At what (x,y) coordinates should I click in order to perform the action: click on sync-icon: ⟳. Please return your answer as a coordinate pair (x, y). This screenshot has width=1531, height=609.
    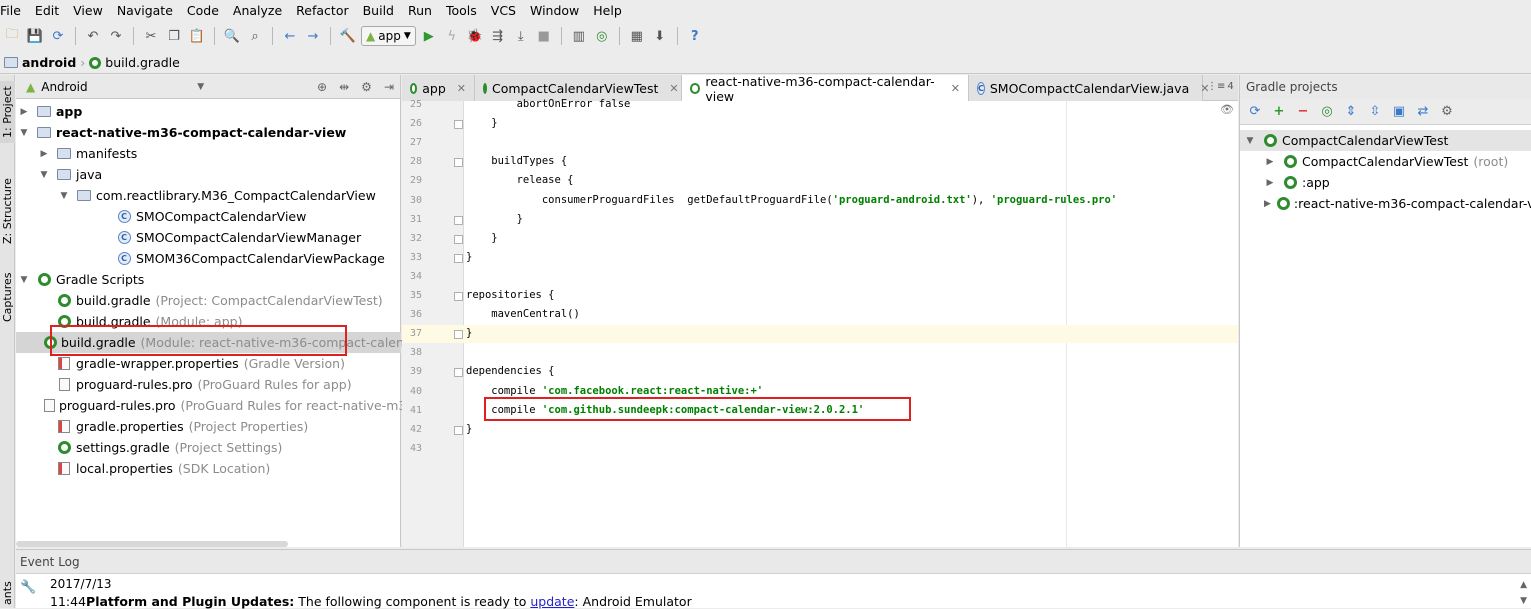
    Looking at the image, I should click on (58, 36).